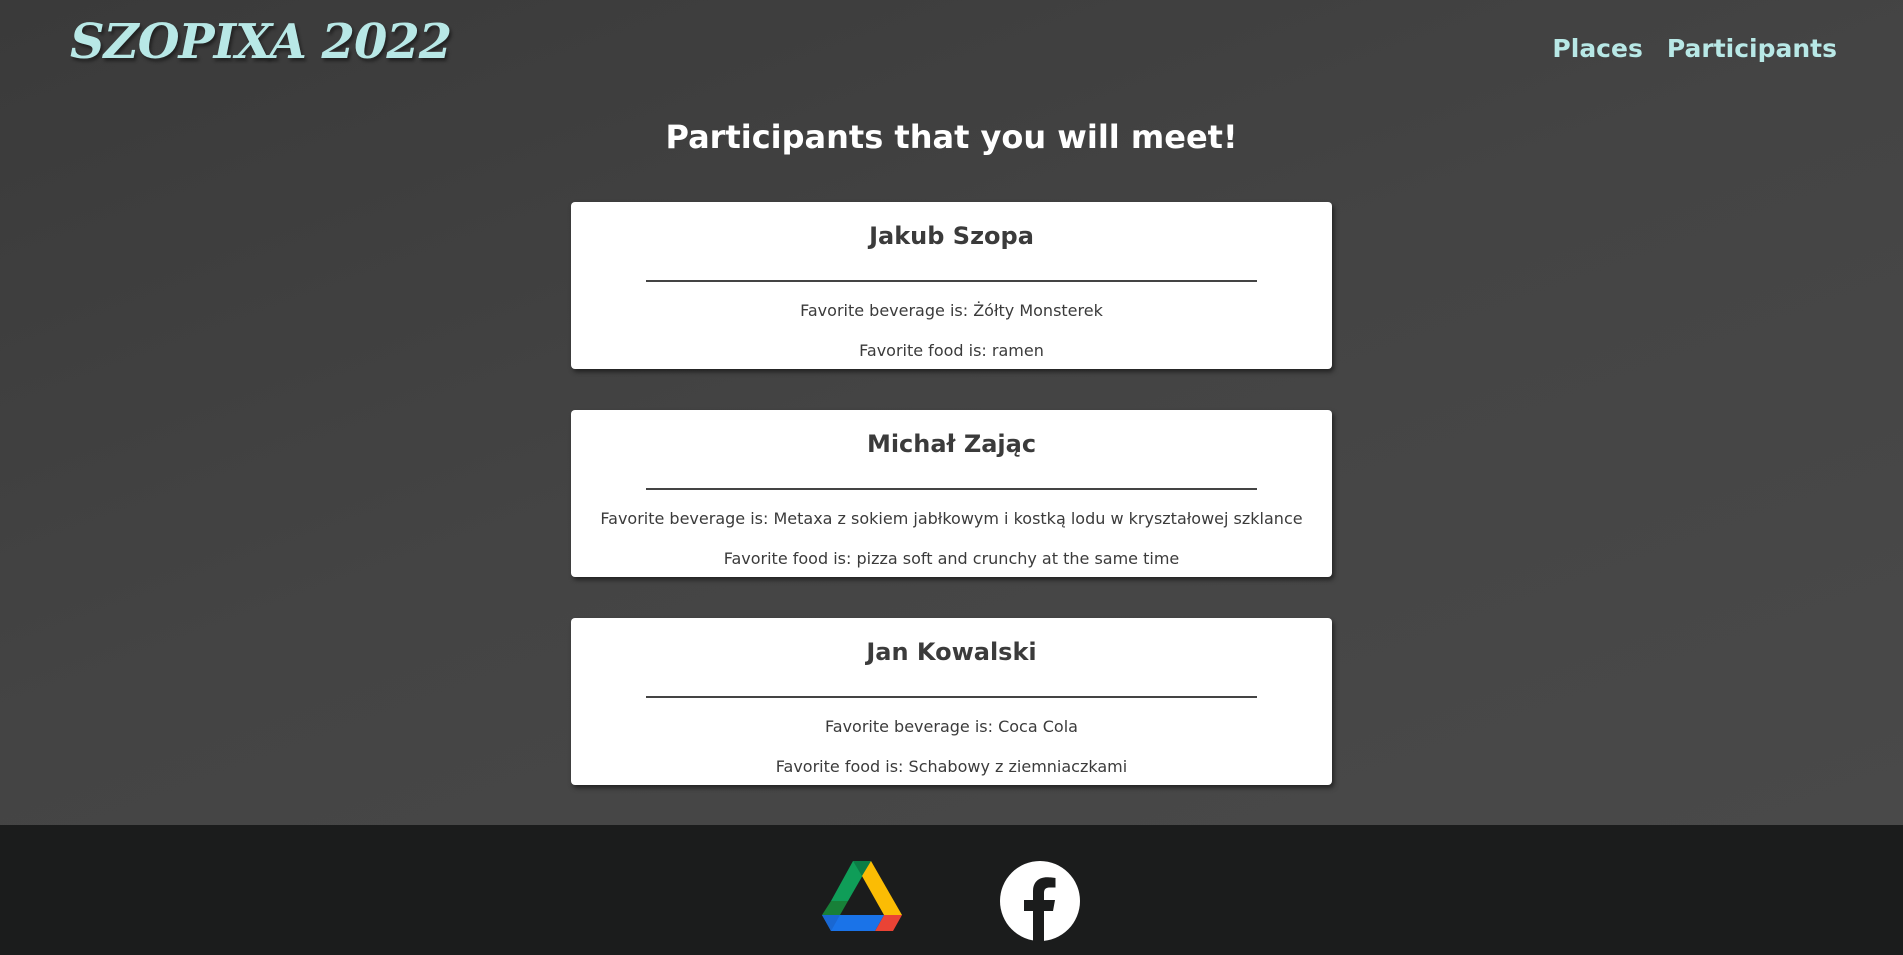 Image resolution: width=1903 pixels, height=955 pixels. Describe the element at coordinates (261, 42) in the screenshot. I see `site-logo: SZOPIXA 2022` at that location.